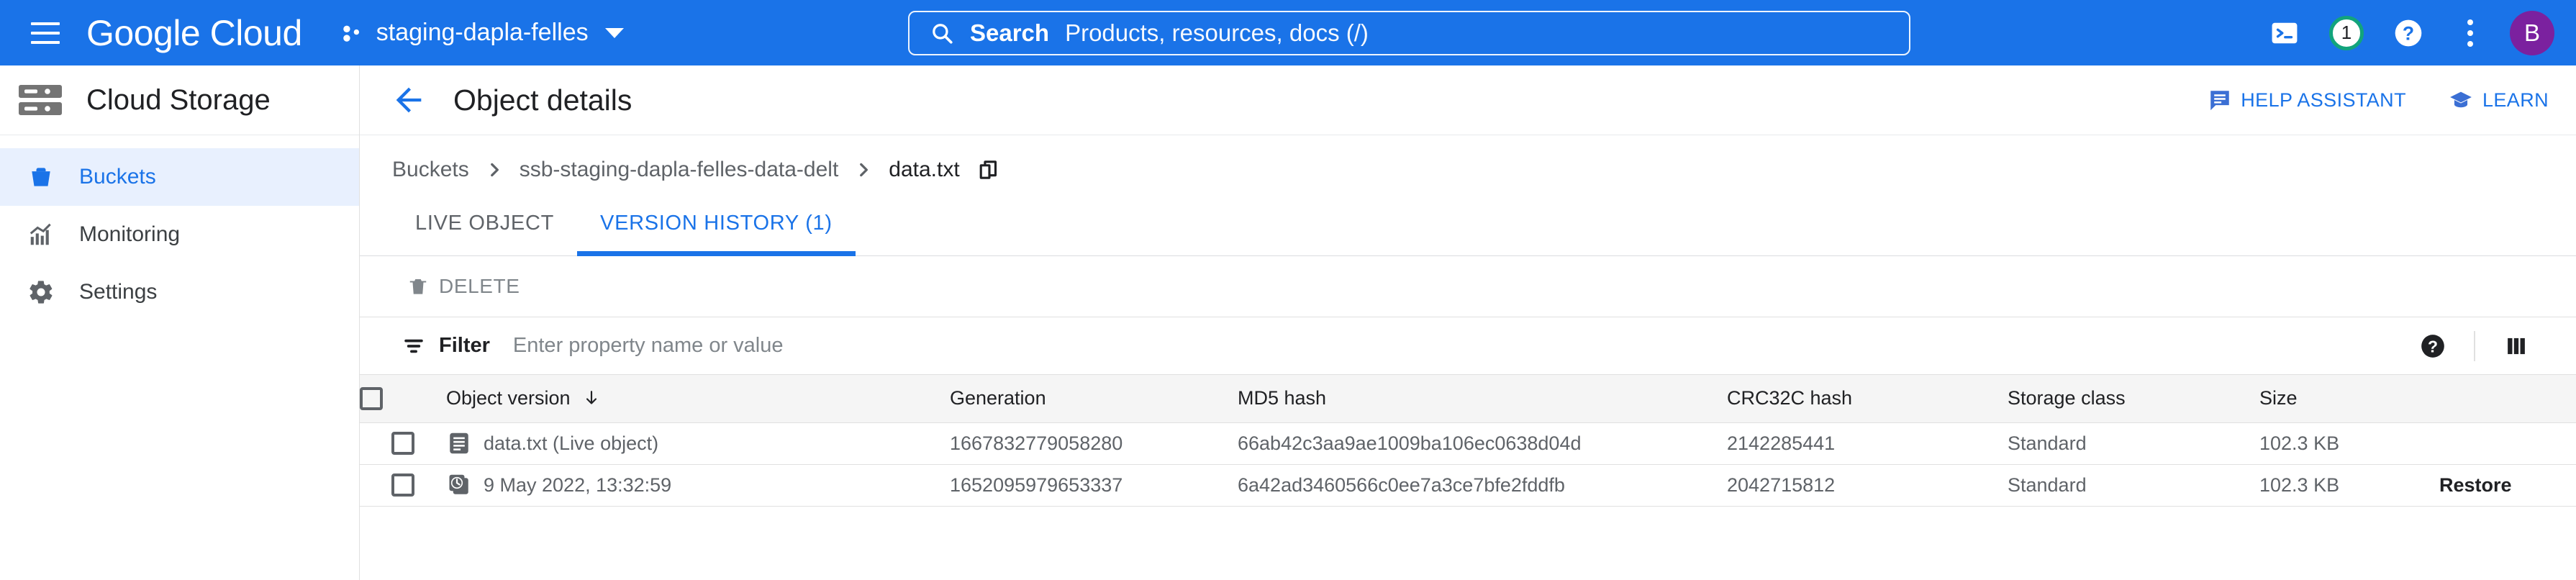  I want to click on history-restore-icon, so click(458, 484).